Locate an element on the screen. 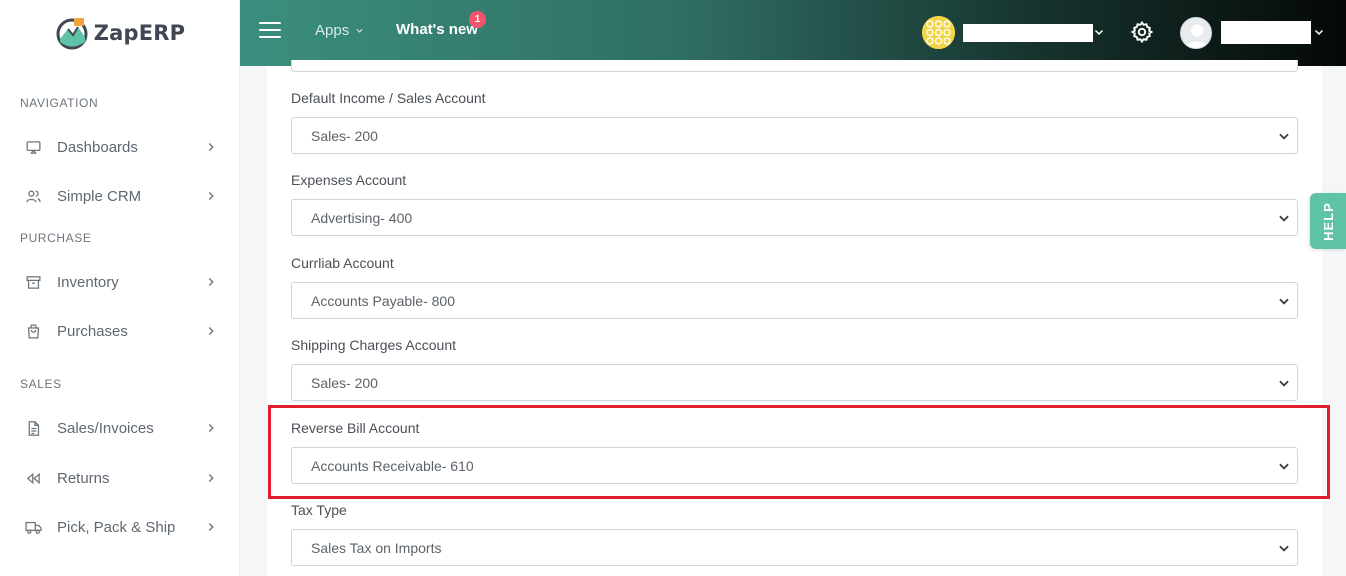  sidebar-item-dashboards: Dashboards is located at coordinates (120, 147).